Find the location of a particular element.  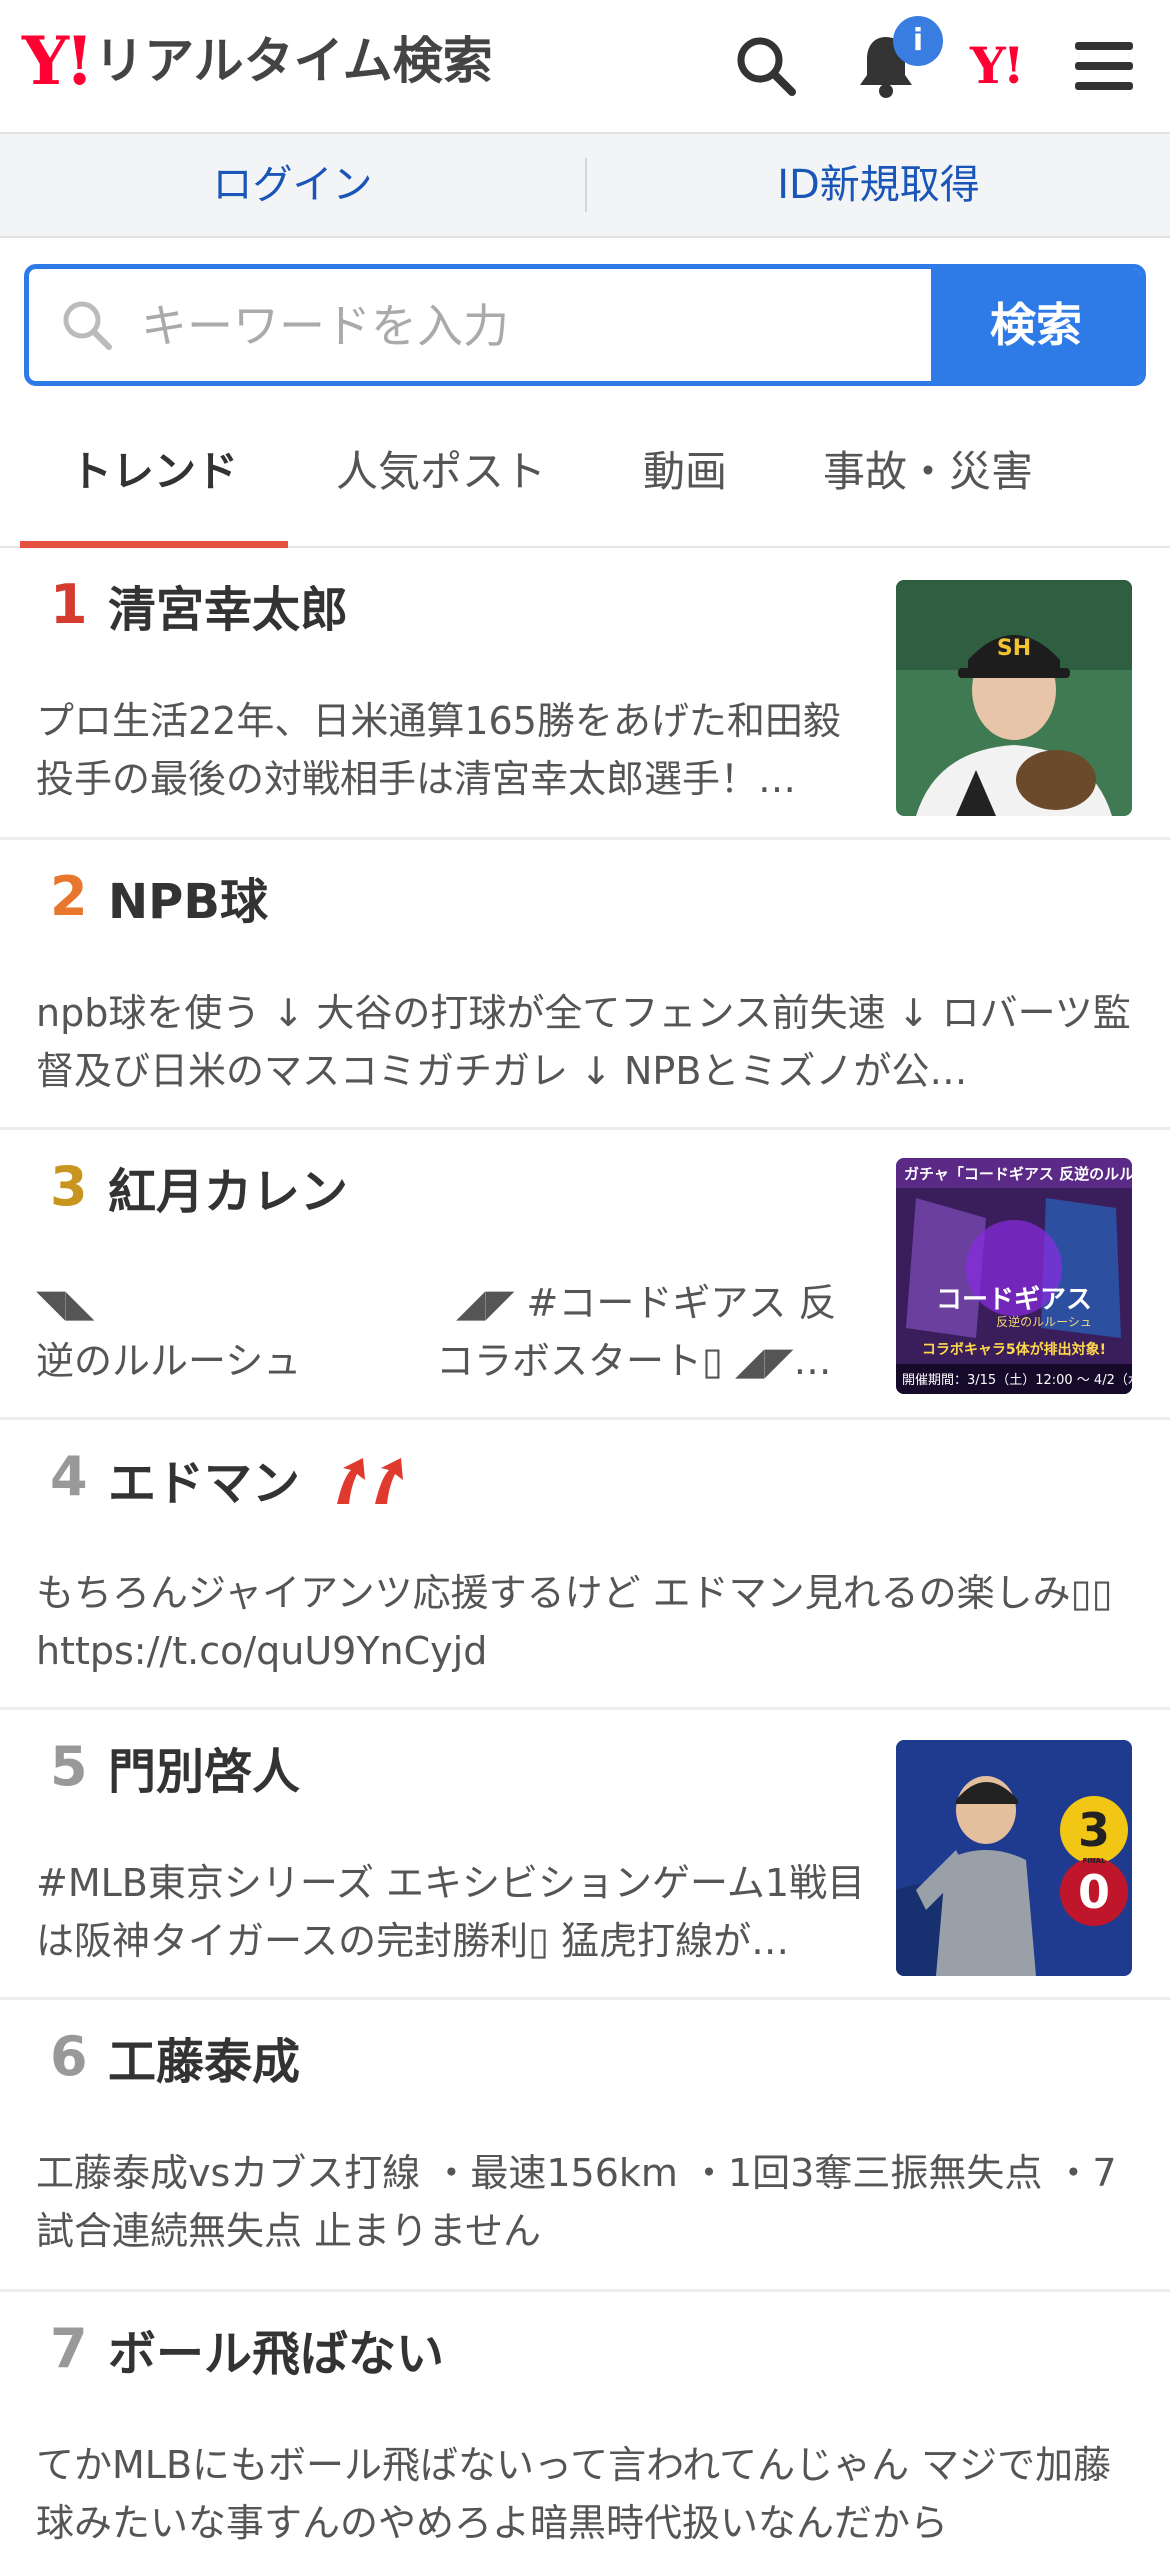

search-box: 検索 is located at coordinates (585, 325).